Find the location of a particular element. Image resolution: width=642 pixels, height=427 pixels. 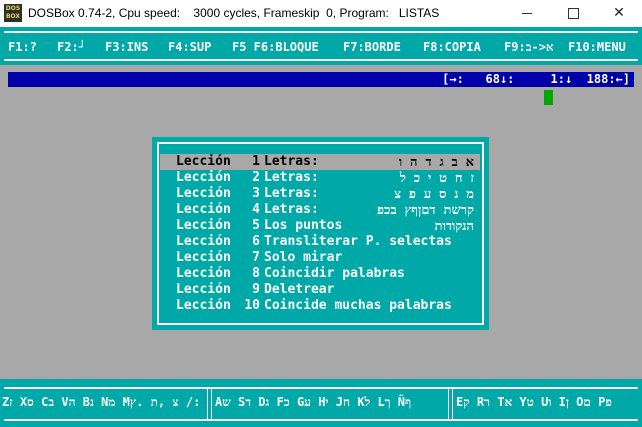

menu-item-f2-enter: F2:┘ is located at coordinates (71, 47).